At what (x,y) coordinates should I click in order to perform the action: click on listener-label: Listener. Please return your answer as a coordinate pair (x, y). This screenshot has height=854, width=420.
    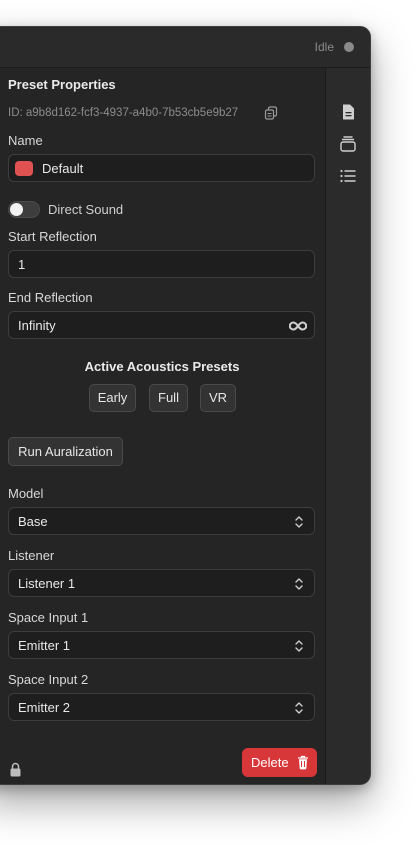
    Looking at the image, I should click on (31, 555).